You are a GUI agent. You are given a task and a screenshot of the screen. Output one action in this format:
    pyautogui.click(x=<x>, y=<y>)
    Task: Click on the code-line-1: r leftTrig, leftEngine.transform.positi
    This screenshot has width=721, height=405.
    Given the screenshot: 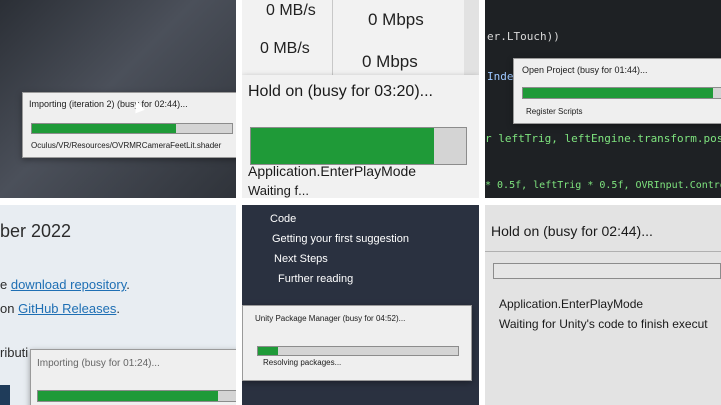 What is the action you would take?
    pyautogui.click(x=603, y=138)
    